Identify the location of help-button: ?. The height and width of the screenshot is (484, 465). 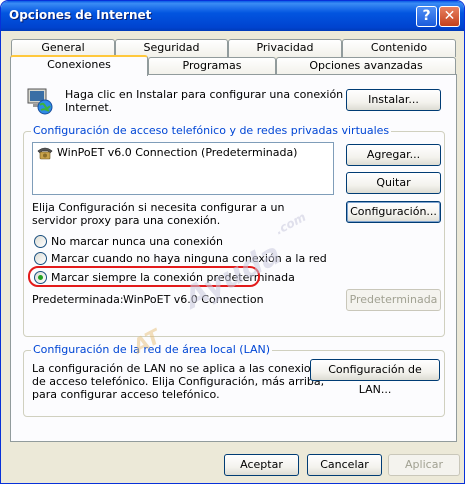
(426, 16).